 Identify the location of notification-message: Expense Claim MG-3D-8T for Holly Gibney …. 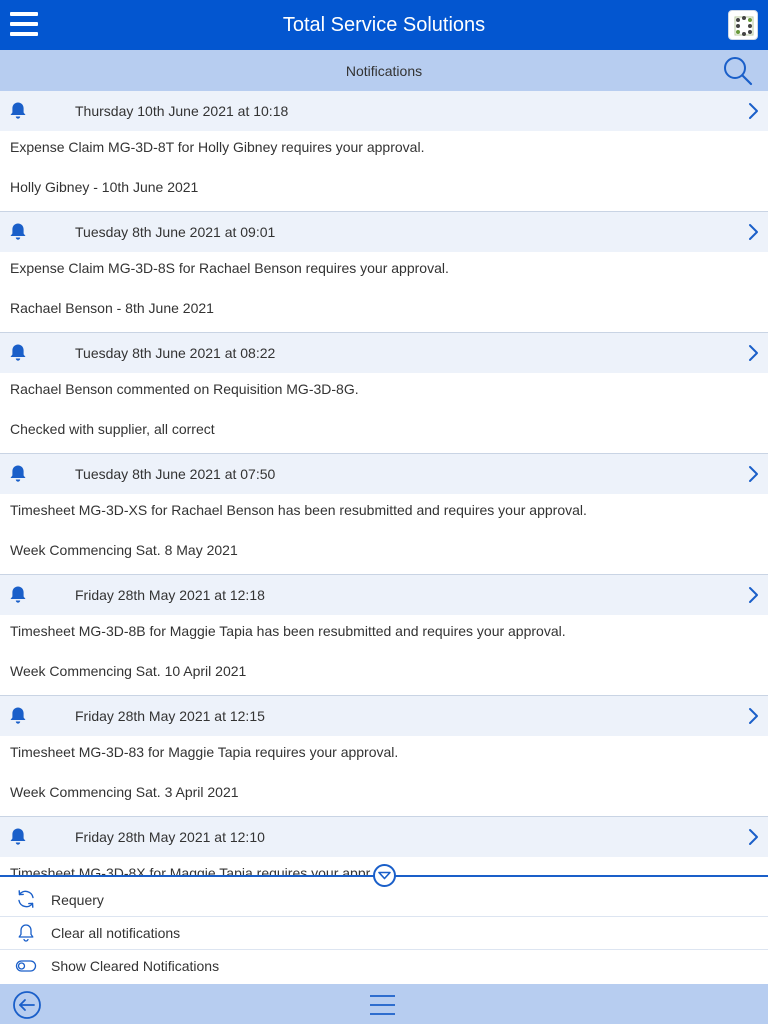
(217, 147).